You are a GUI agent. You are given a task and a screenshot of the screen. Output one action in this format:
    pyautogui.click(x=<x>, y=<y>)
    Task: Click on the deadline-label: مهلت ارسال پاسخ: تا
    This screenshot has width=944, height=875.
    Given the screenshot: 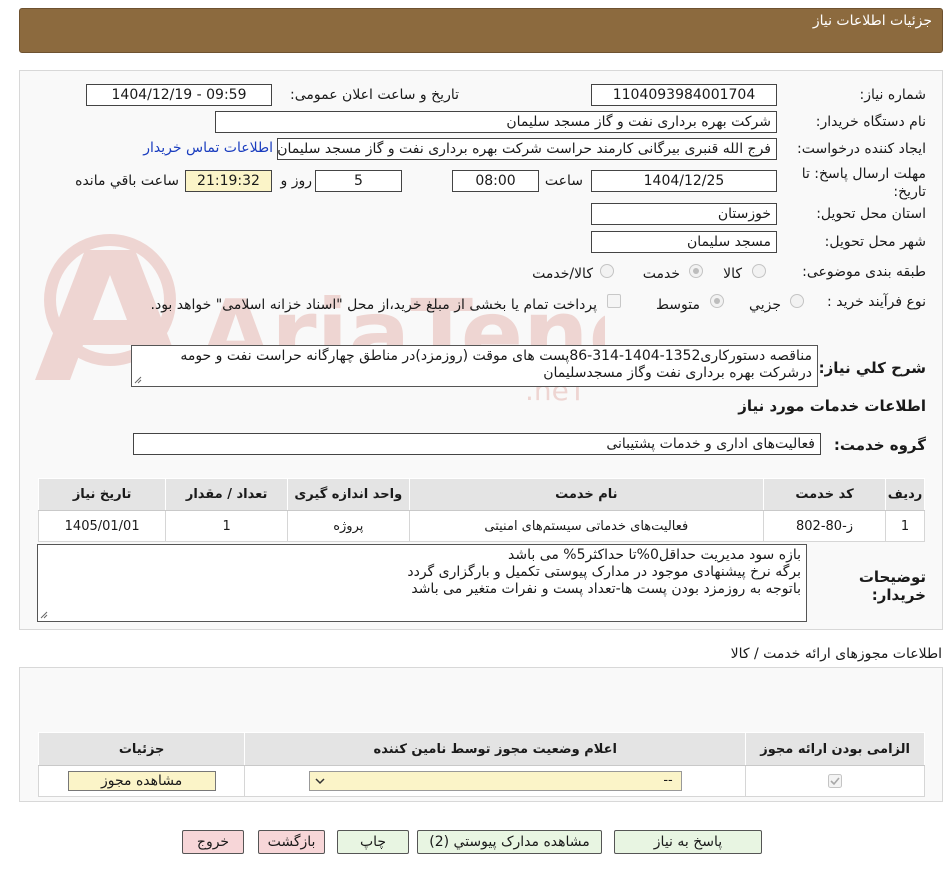 What is the action you would take?
    pyautogui.click(x=863, y=174)
    